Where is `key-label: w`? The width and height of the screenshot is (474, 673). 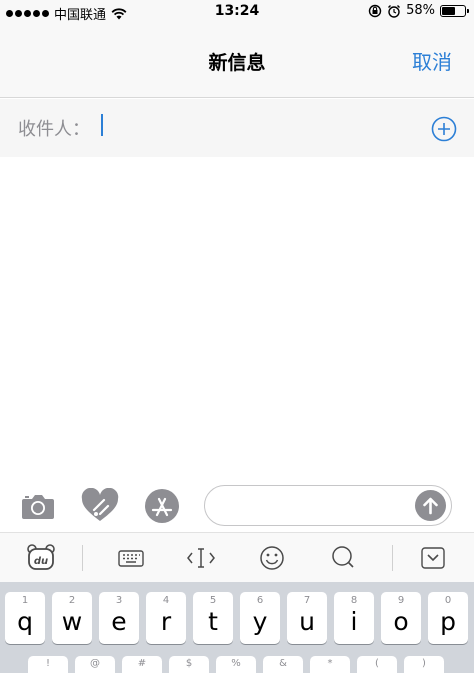
key-label: w is located at coordinates (72, 621).